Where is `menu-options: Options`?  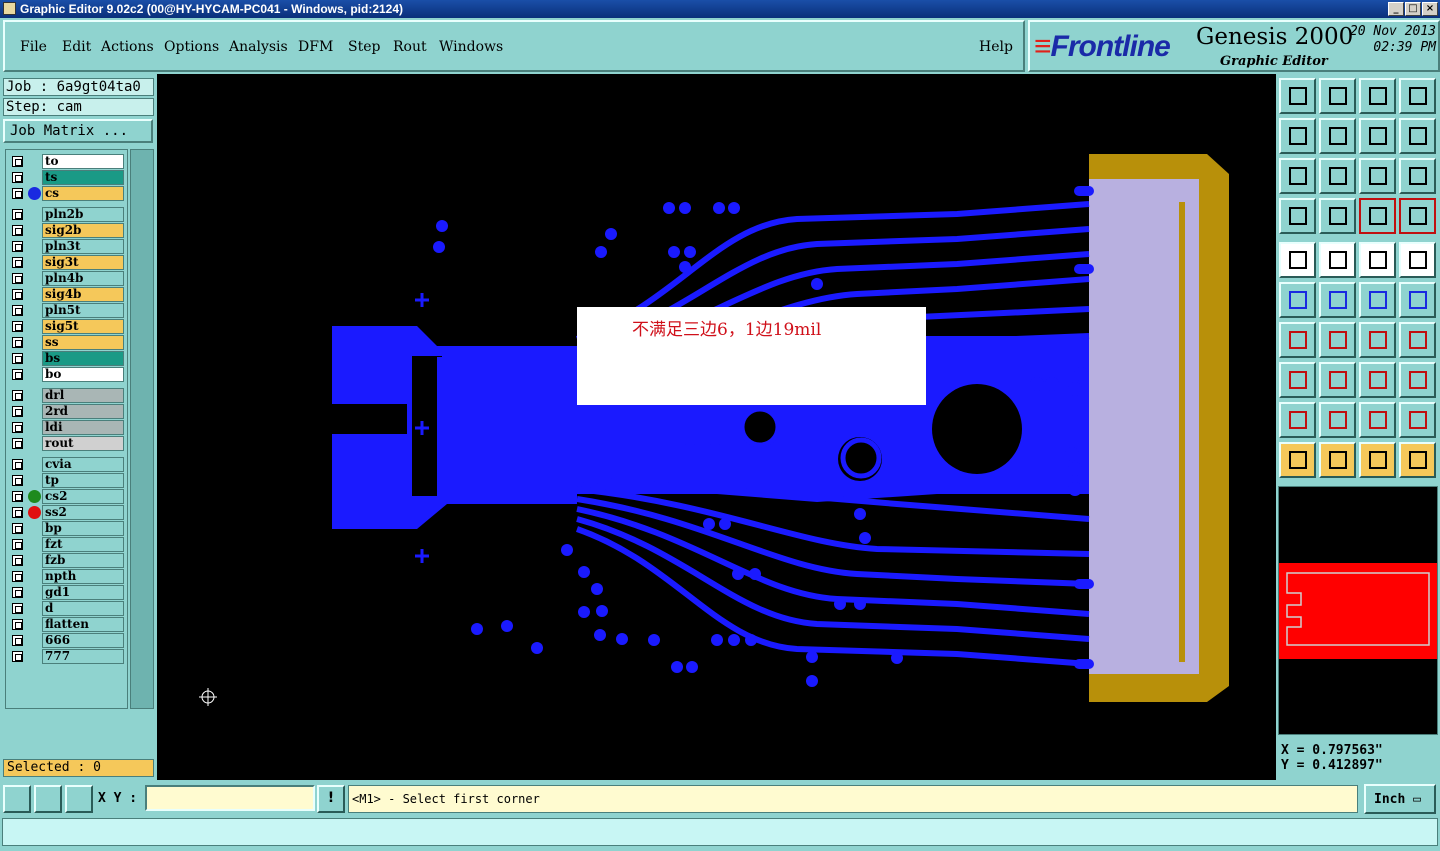
menu-options: Options is located at coordinates (191, 47).